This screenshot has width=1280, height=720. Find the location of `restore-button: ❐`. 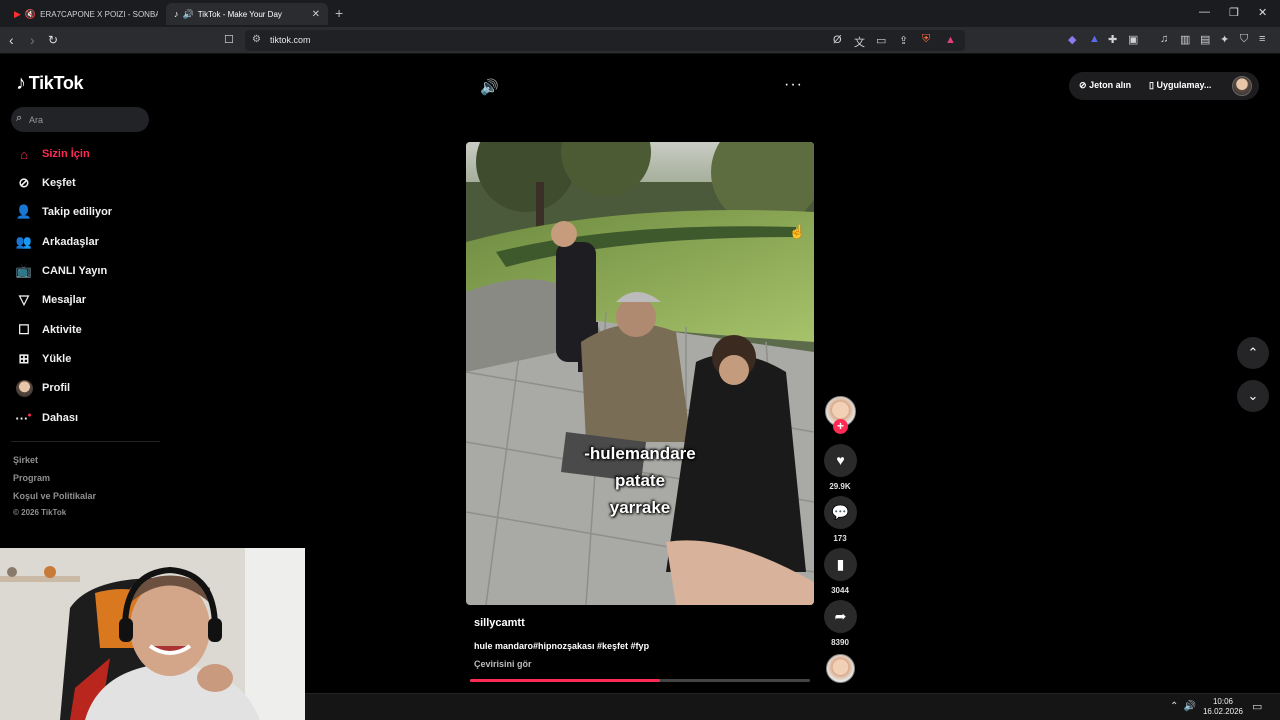

restore-button: ❐ is located at coordinates (1234, 12).